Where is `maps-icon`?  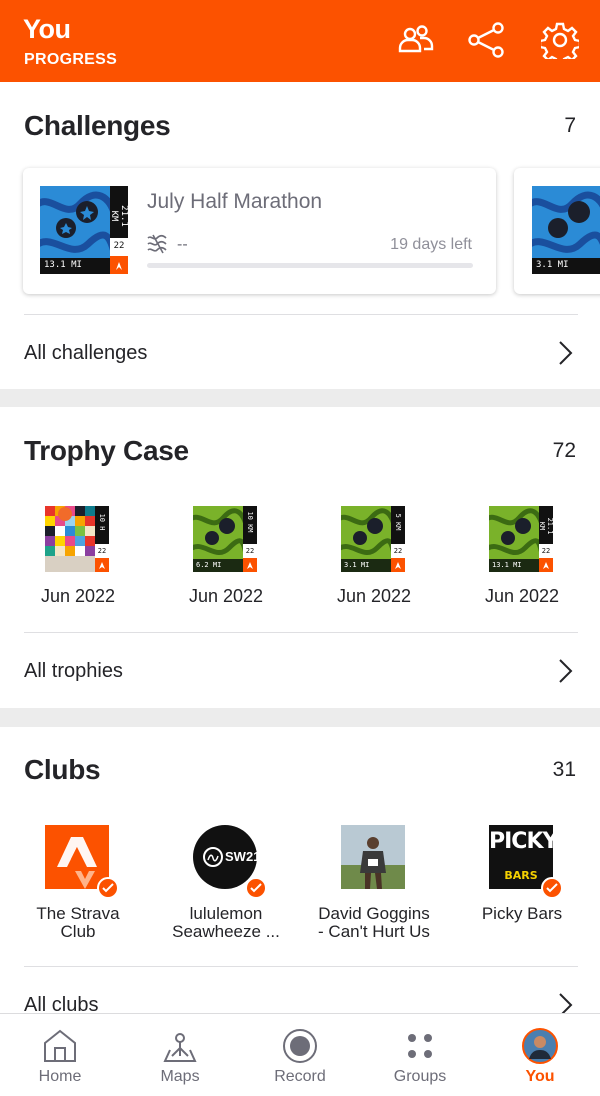
maps-icon is located at coordinates (180, 1046).